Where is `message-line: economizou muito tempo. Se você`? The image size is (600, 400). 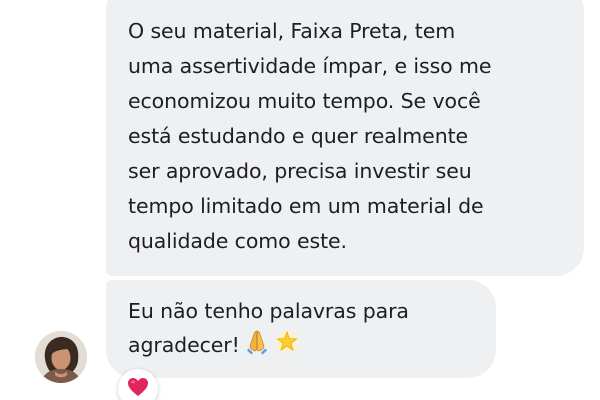 message-line: economizou muito tempo. Se você is located at coordinates (304, 101).